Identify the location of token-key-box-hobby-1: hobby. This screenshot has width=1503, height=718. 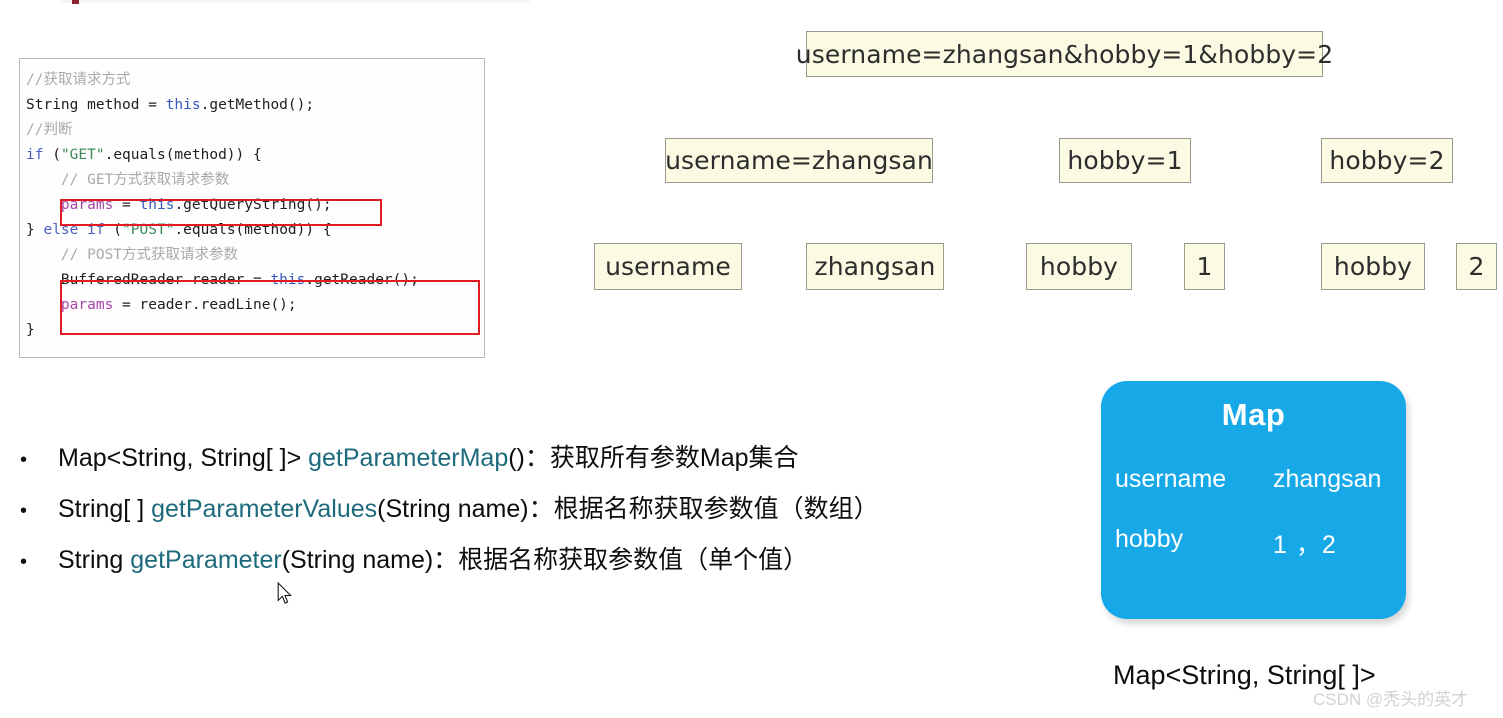
(1079, 266).